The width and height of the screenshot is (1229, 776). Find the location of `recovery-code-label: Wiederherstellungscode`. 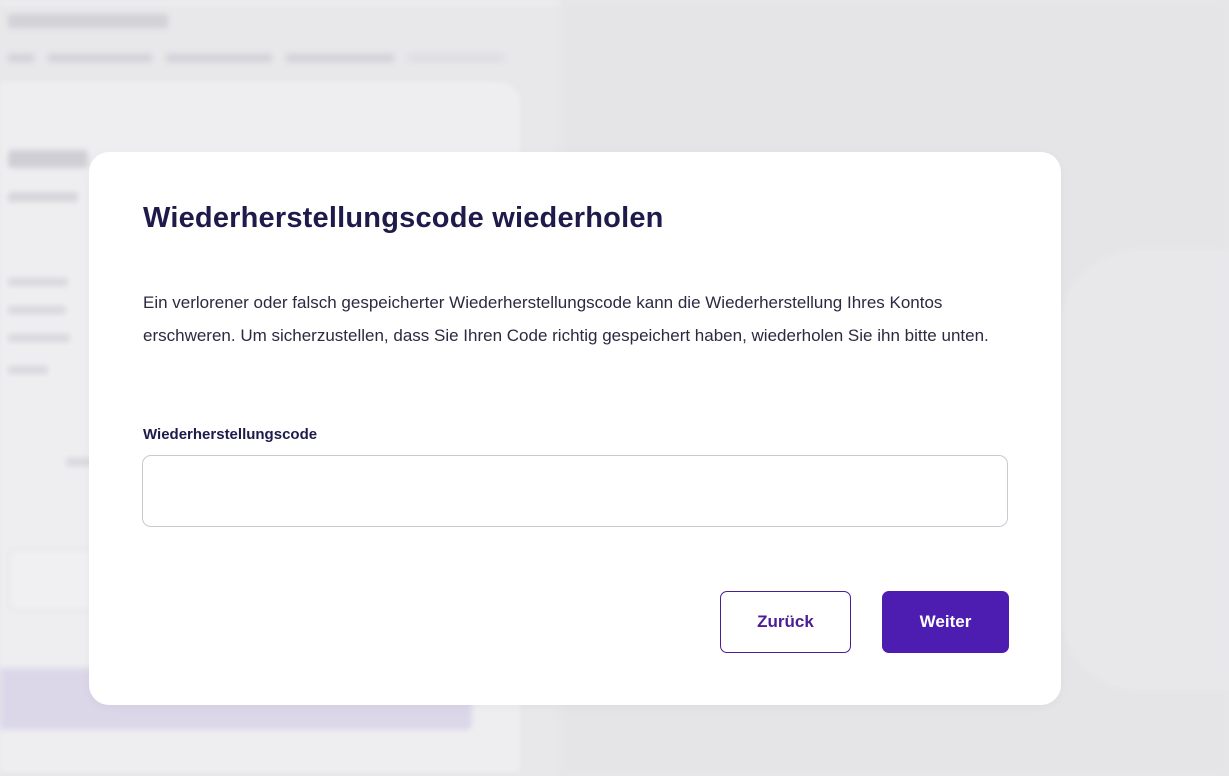

recovery-code-label: Wiederherstellungscode is located at coordinates (230, 434).